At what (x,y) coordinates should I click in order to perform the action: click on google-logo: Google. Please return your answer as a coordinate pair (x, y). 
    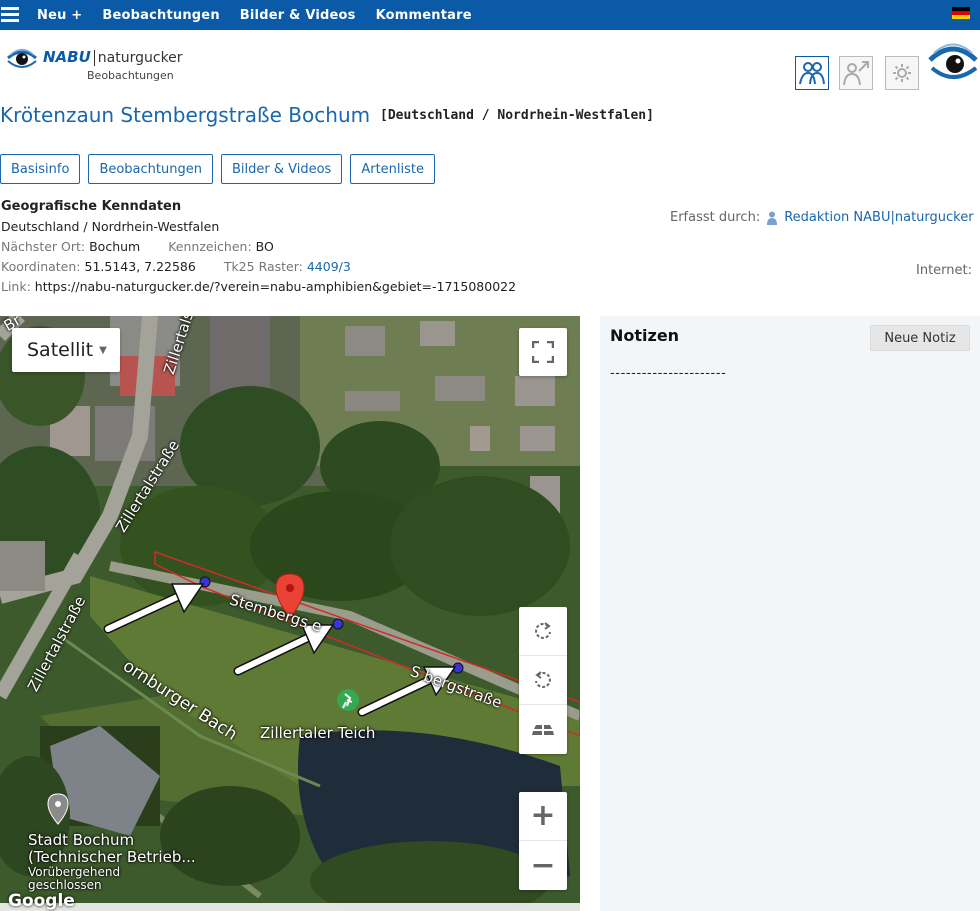
    Looking at the image, I should click on (41, 901).